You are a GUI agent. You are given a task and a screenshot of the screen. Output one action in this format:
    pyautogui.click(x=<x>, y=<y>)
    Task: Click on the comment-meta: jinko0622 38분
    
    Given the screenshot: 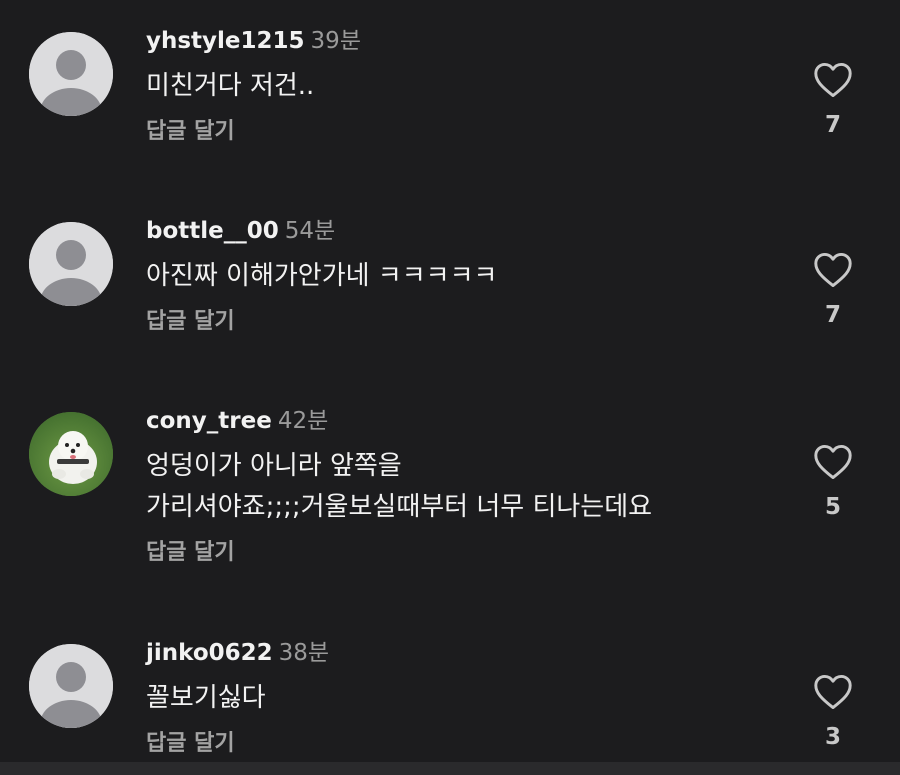 What is the action you would take?
    pyautogui.click(x=463, y=653)
    